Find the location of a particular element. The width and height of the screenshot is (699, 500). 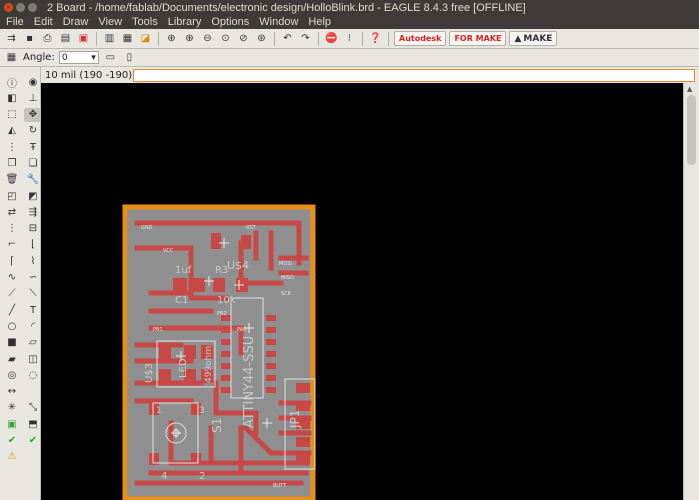

command-input is located at coordinates (414, 75).